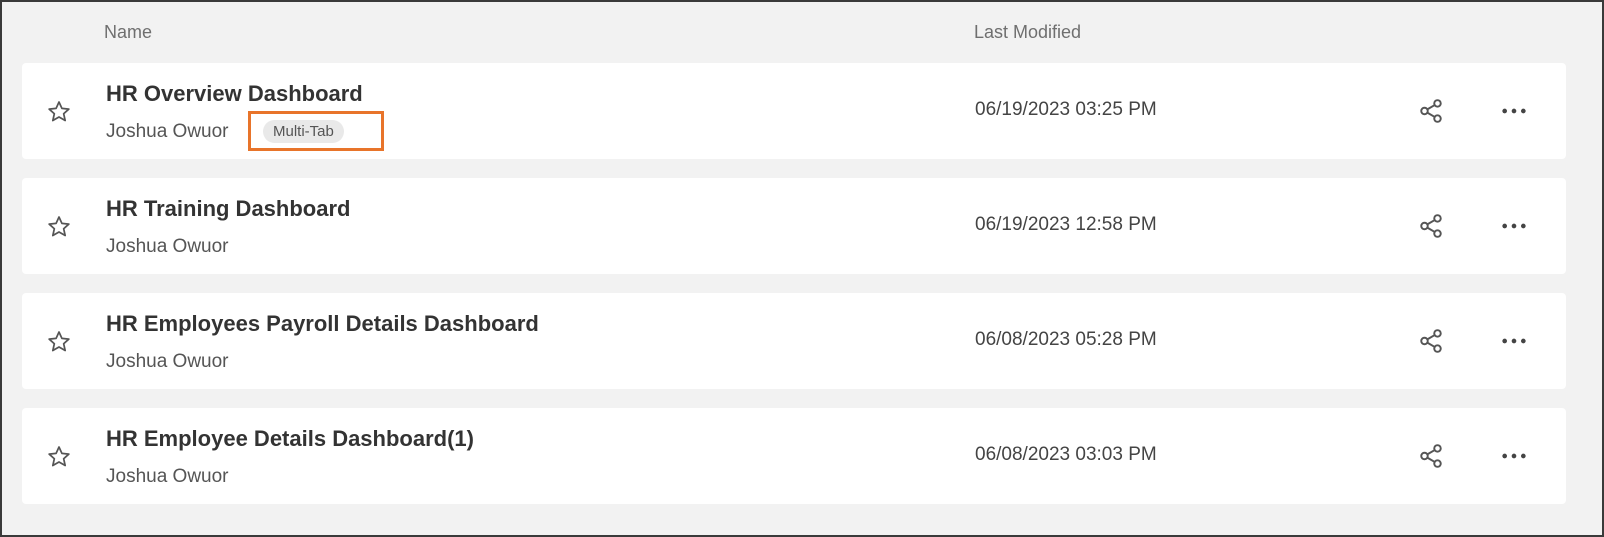  Describe the element at coordinates (322, 324) in the screenshot. I see `dashboard-title: HR Employees Payroll Details Dashboard` at that location.